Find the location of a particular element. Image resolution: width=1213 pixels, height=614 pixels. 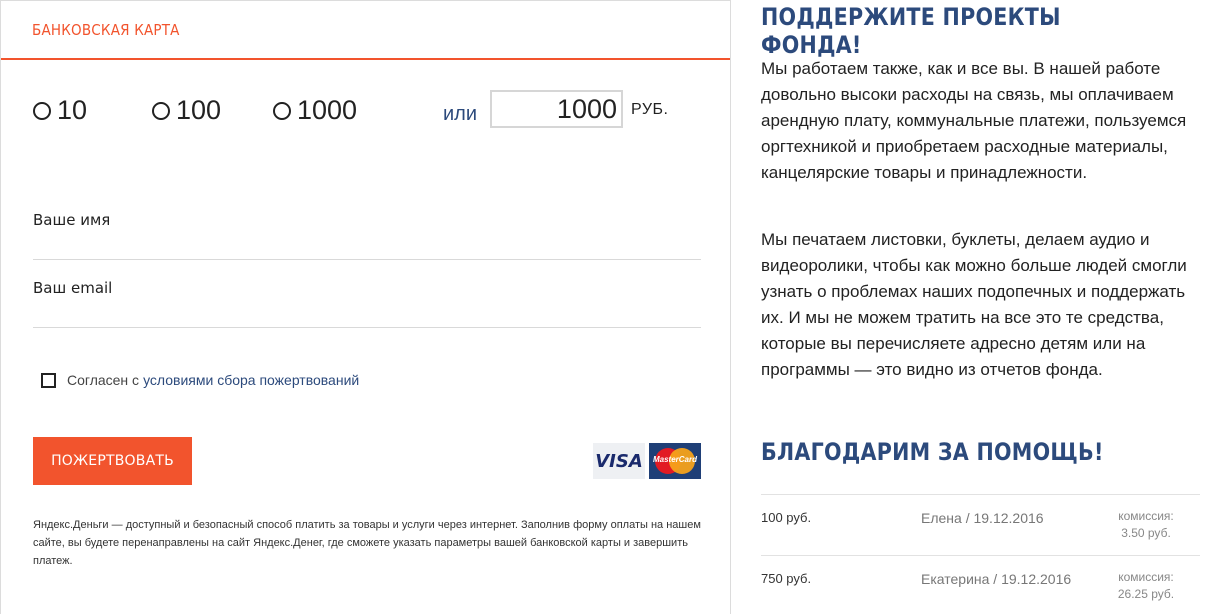

email-field-label: Ваш email is located at coordinates (73, 288).